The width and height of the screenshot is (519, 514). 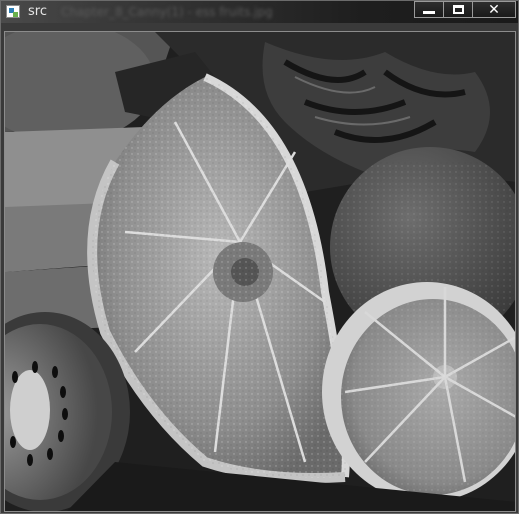 I want to click on close-button: ✕, so click(x=494, y=9).